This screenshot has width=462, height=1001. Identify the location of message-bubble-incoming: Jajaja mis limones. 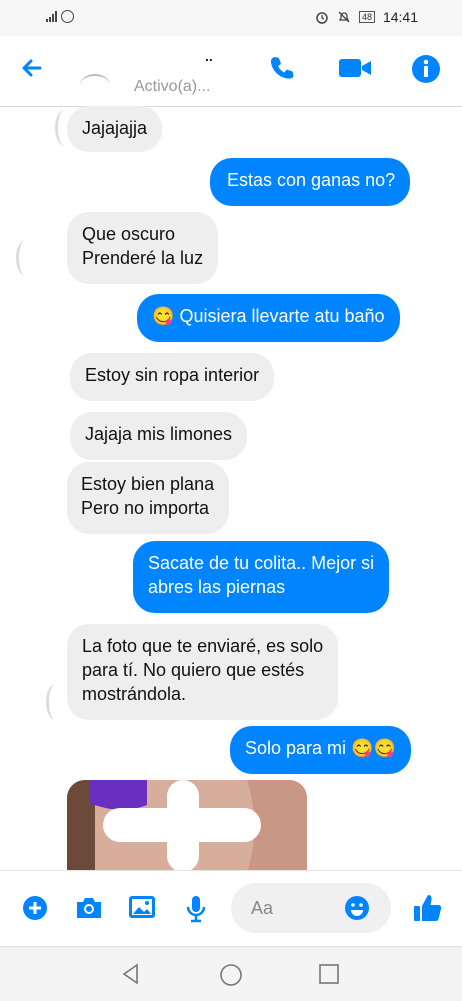
(159, 436).